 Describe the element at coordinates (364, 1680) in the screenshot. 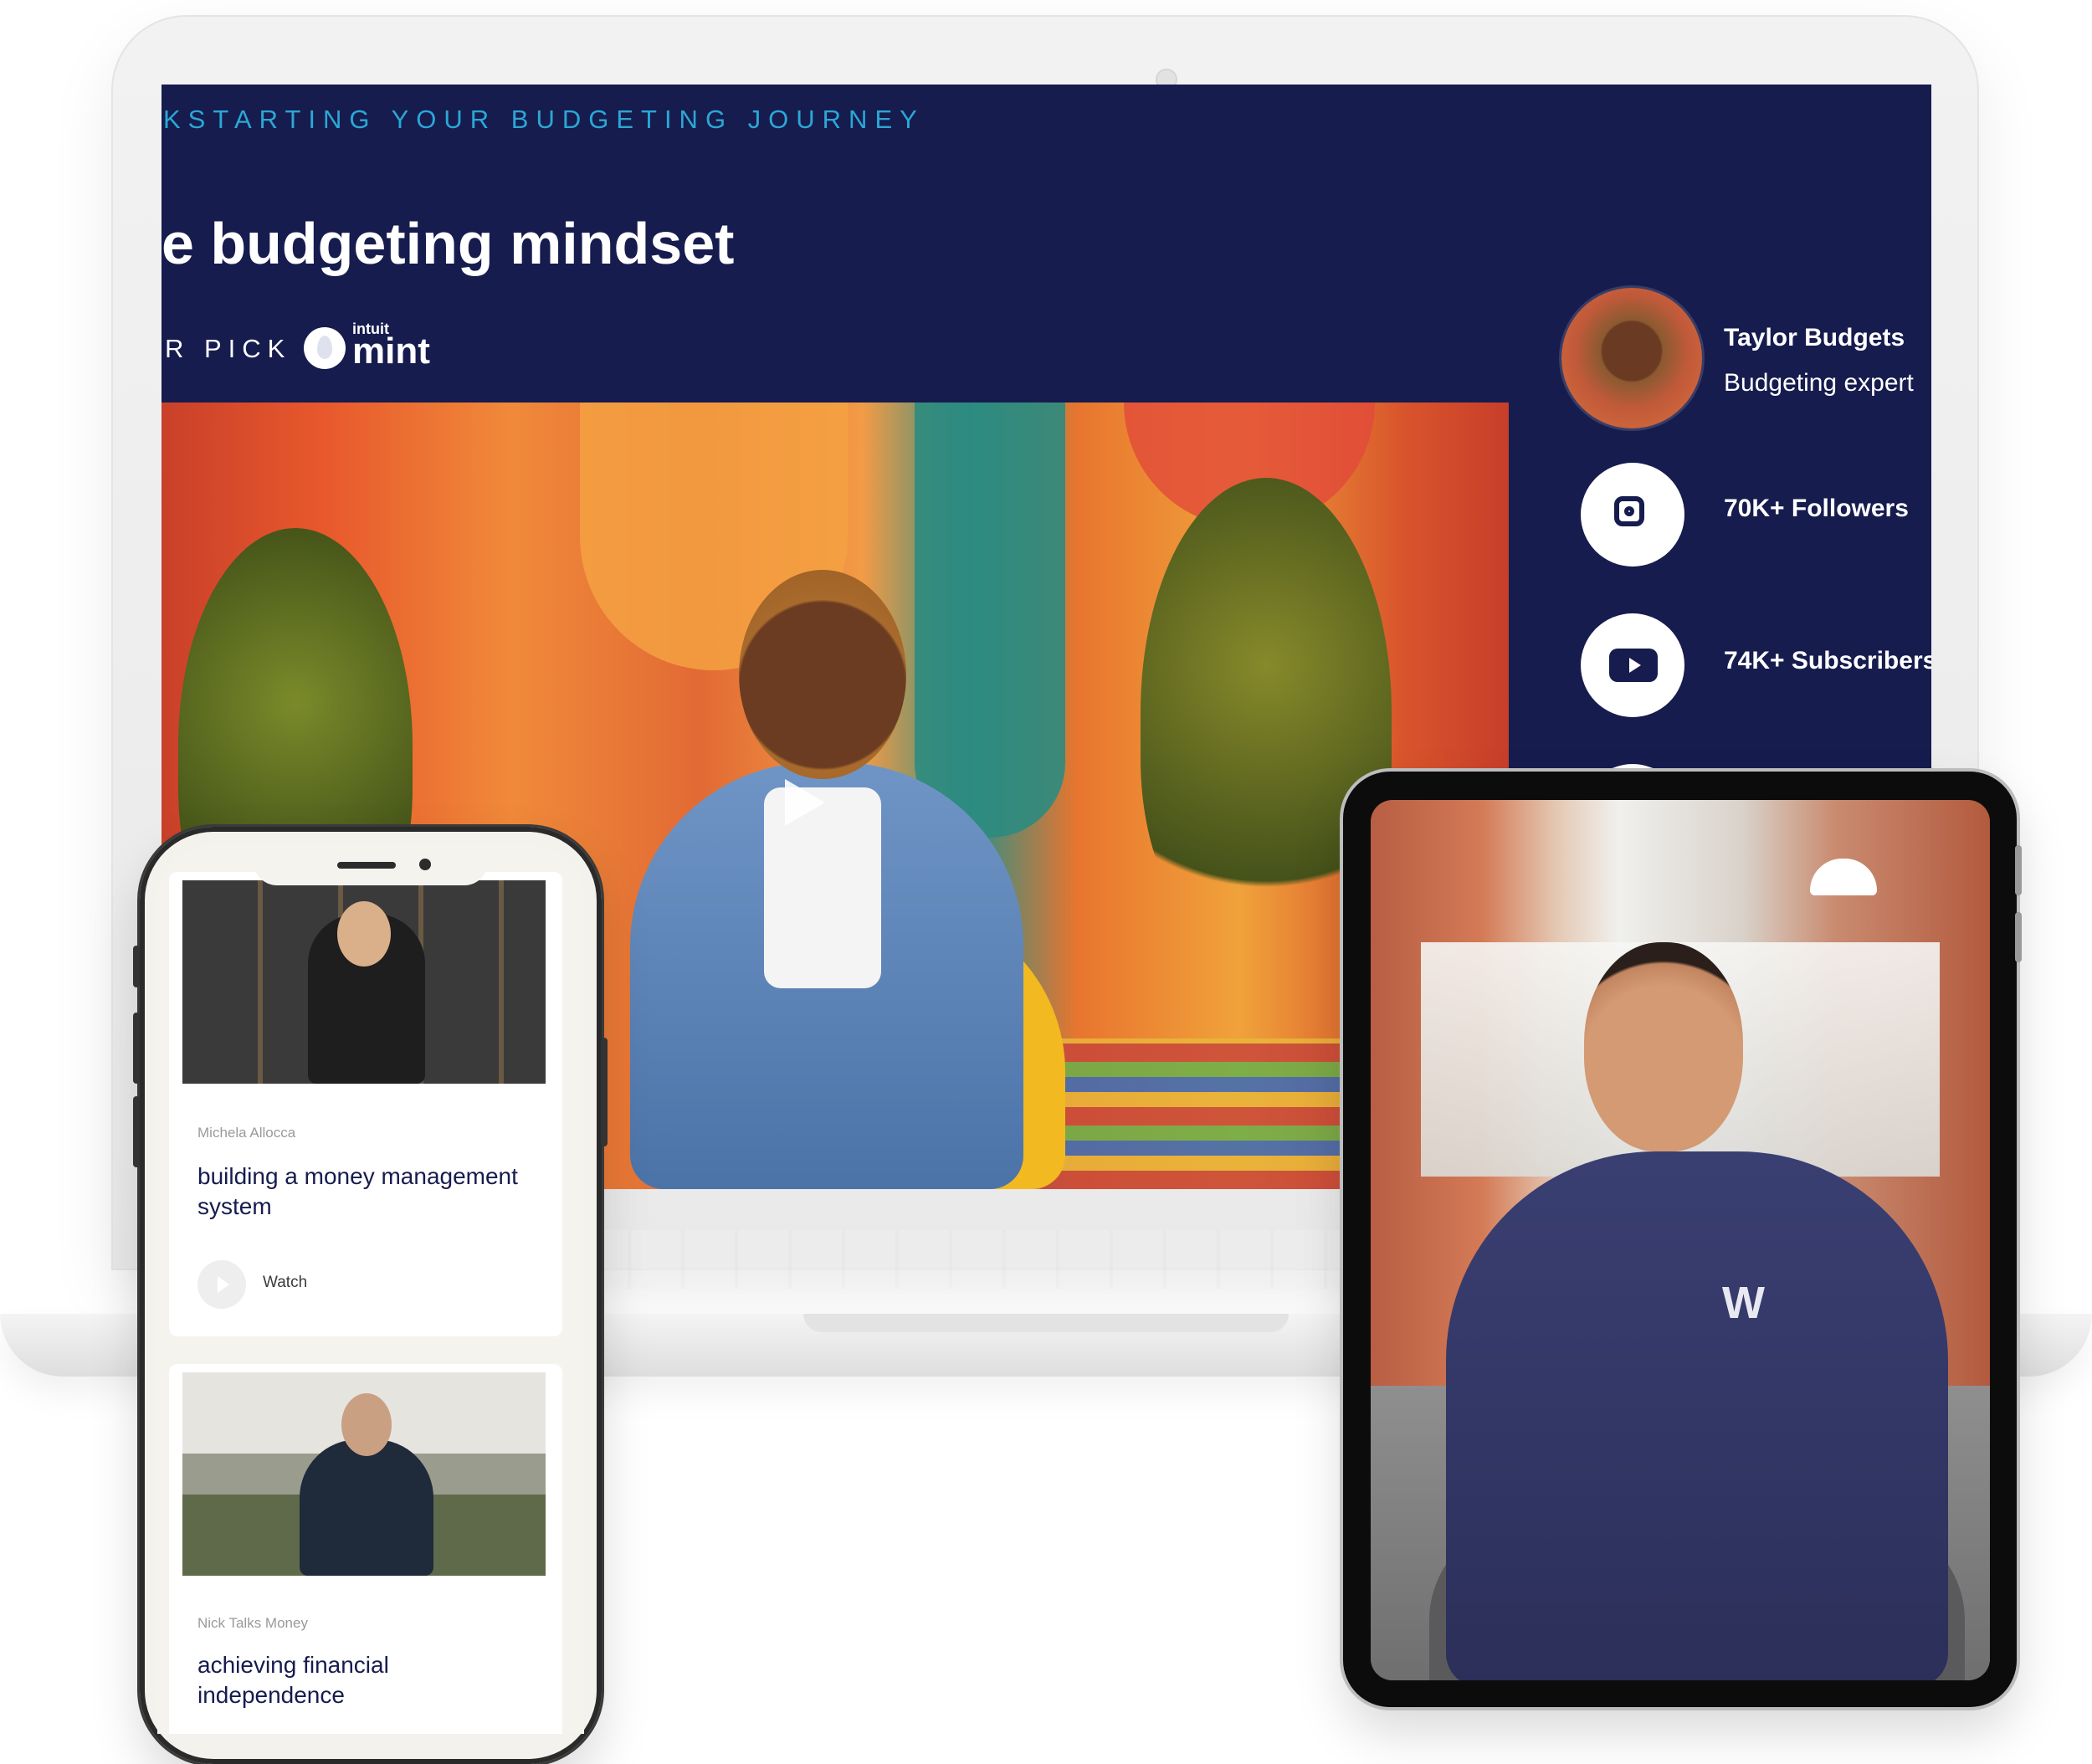

I see `card-title: achieving financial independence` at that location.